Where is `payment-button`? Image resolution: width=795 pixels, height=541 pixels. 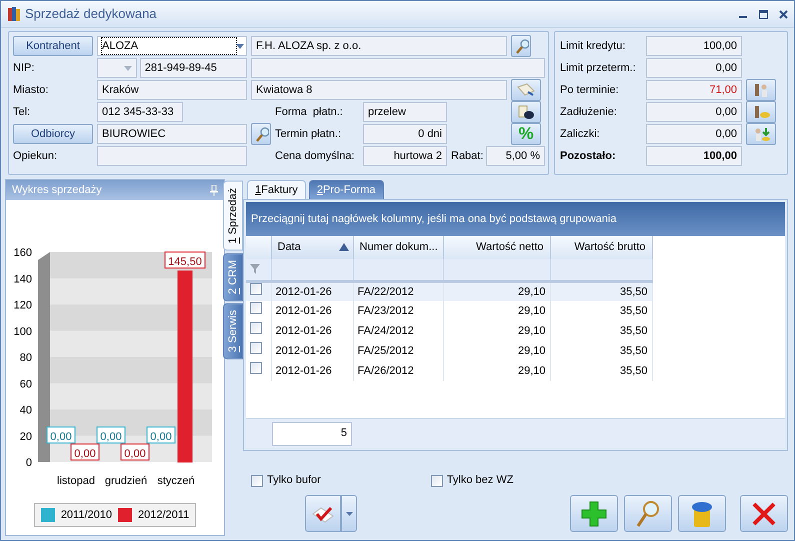 payment-button is located at coordinates (526, 112).